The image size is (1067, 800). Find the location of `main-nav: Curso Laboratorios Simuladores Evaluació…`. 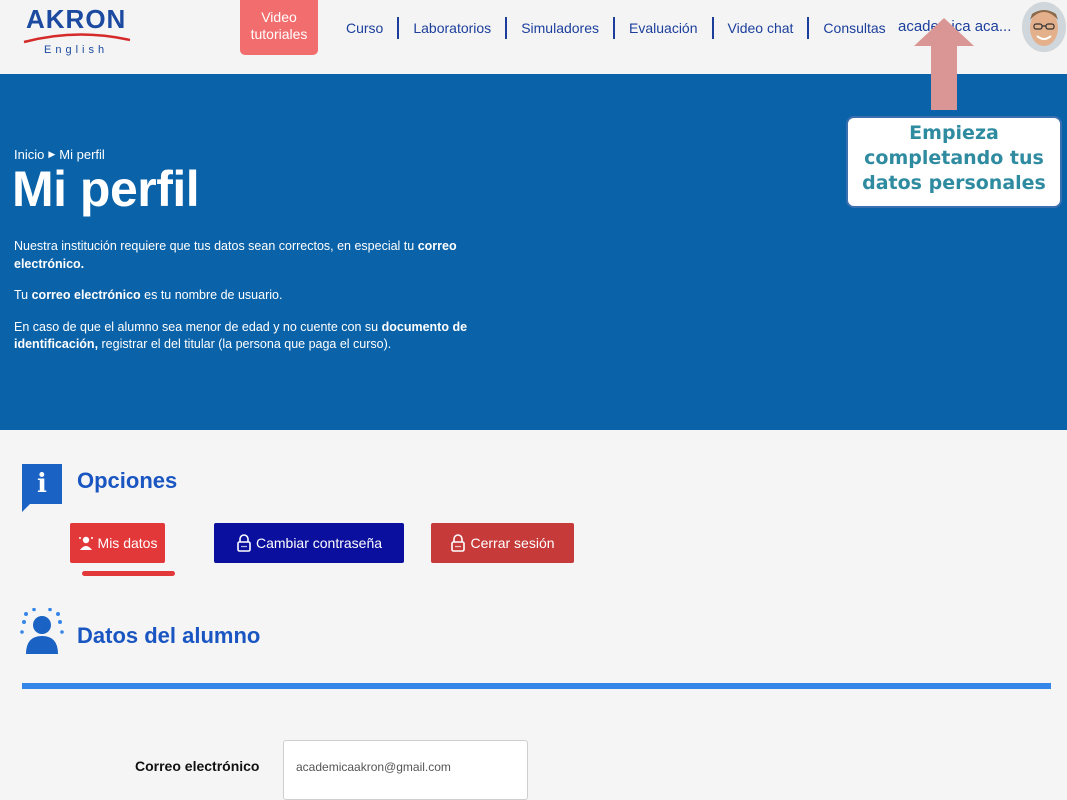

main-nav: Curso Laboratorios Simuladores Evaluació… is located at coordinates (620, 28).